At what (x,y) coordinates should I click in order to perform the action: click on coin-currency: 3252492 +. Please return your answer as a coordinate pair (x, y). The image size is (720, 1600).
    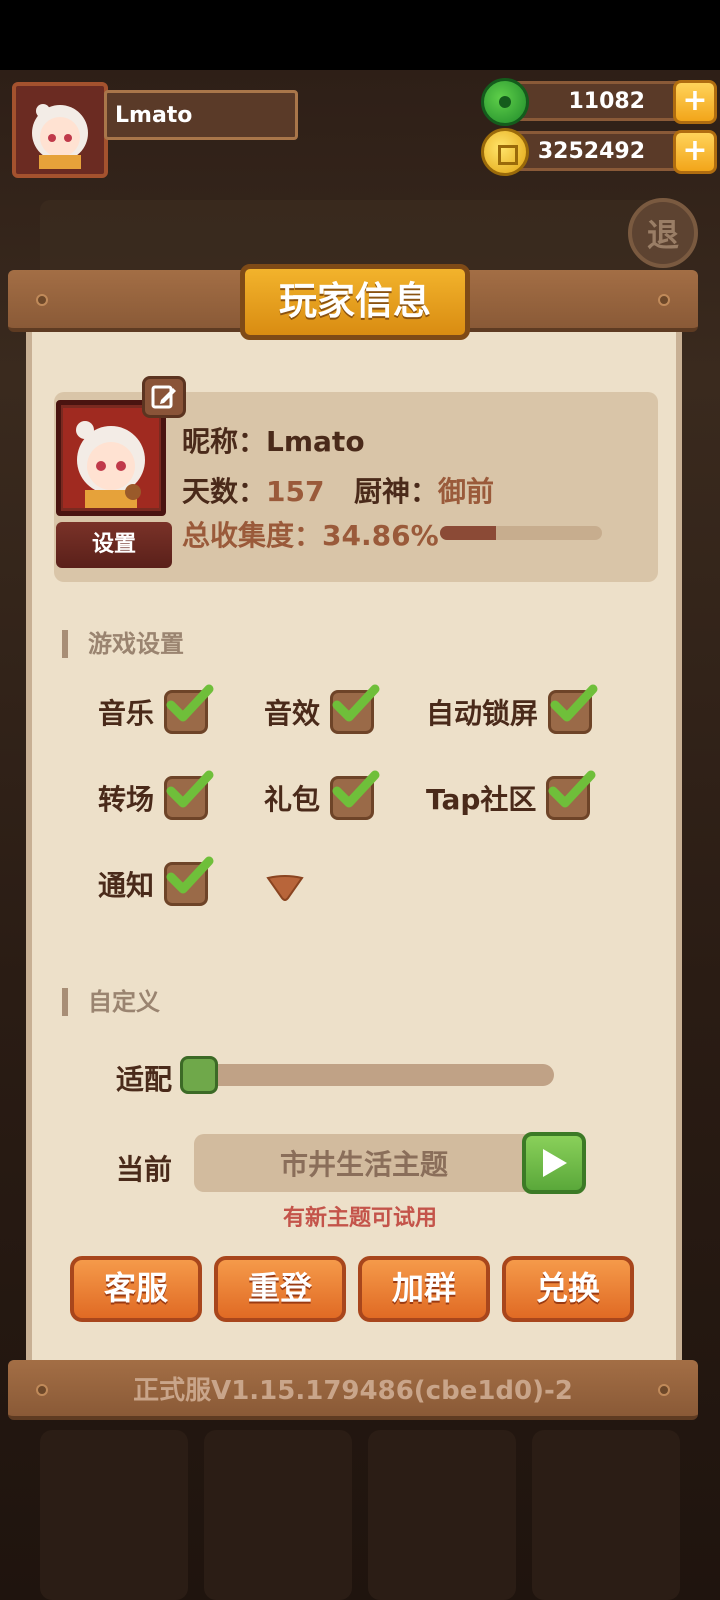
    Looking at the image, I should click on (599, 152).